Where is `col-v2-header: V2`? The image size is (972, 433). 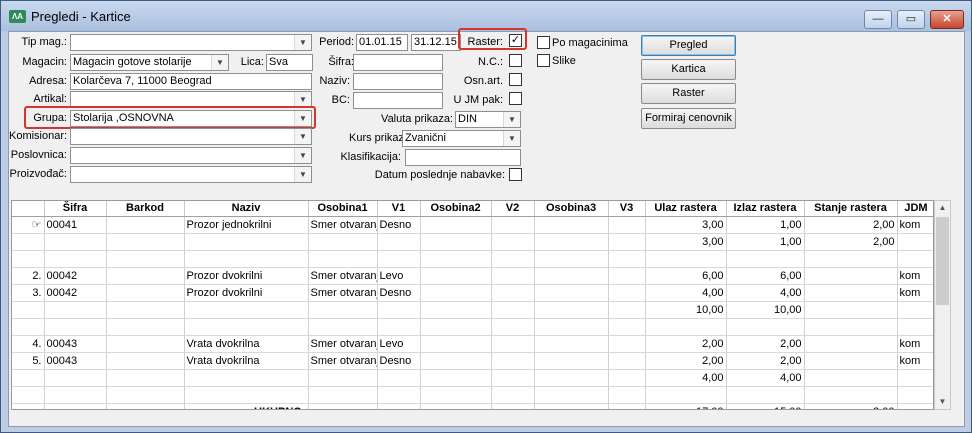 col-v2-header: V2 is located at coordinates (513, 209).